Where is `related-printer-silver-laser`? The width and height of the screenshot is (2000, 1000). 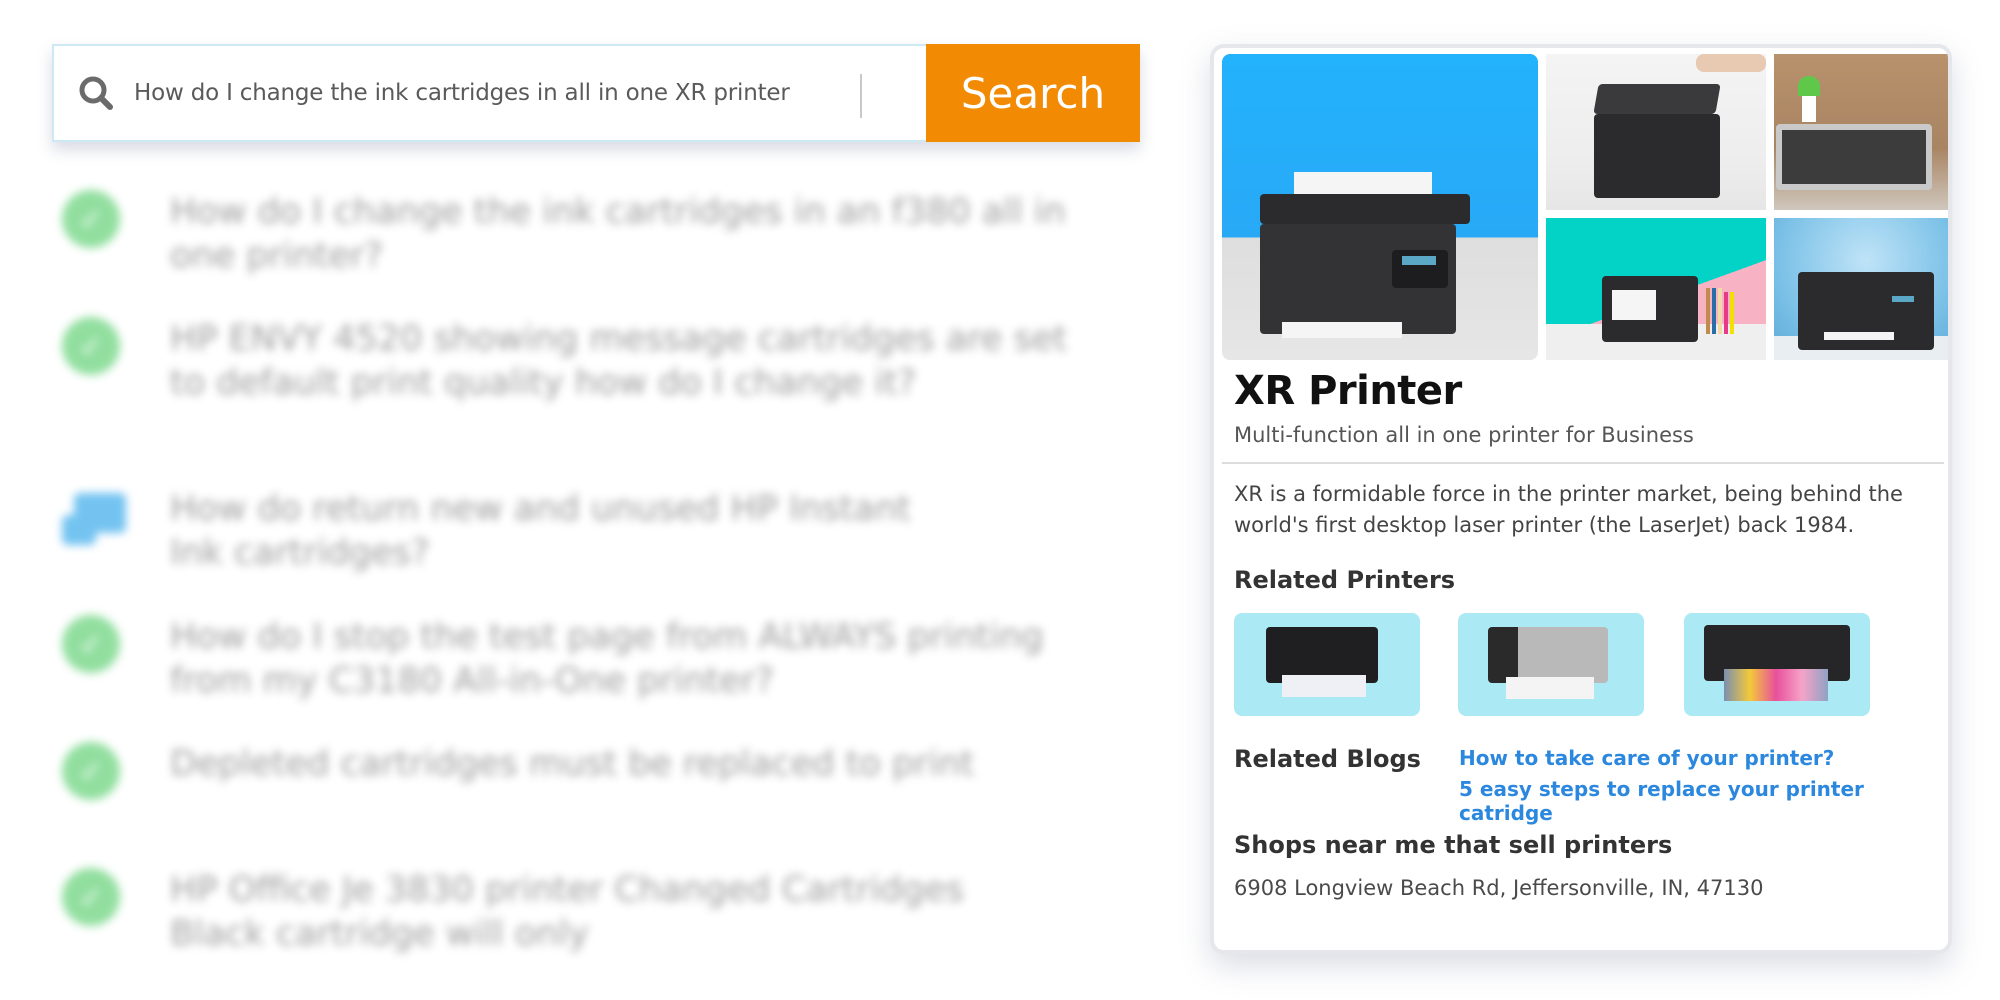
related-printer-silver-laser is located at coordinates (1551, 664).